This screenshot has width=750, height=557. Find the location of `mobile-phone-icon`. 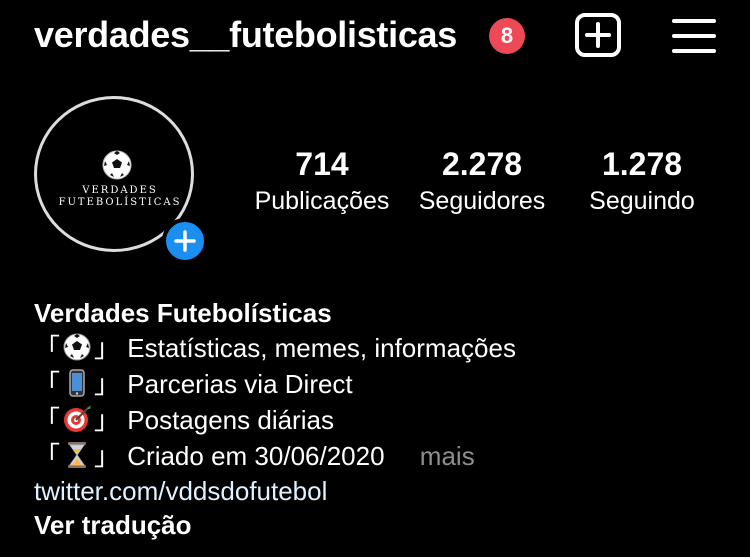

mobile-phone-icon is located at coordinates (77, 383).